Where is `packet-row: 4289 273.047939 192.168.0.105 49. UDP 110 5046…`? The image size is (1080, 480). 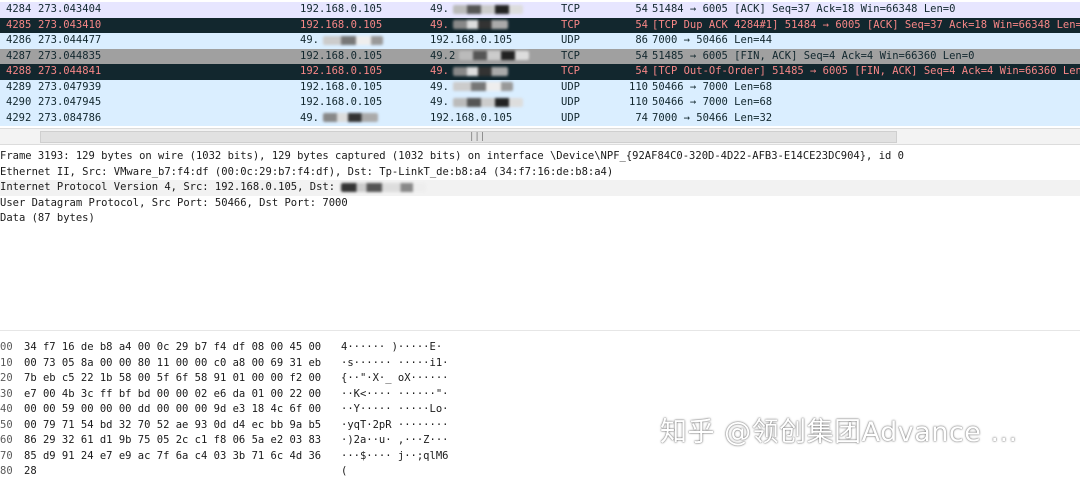 packet-row: 4289 273.047939 192.168.0.105 49. UDP 110 5046… is located at coordinates (540, 87).